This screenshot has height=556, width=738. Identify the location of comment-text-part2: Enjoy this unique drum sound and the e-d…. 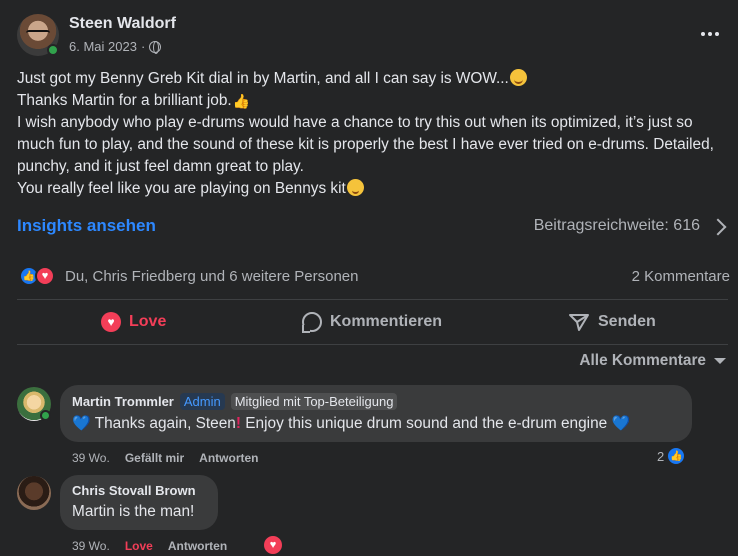
(426, 423).